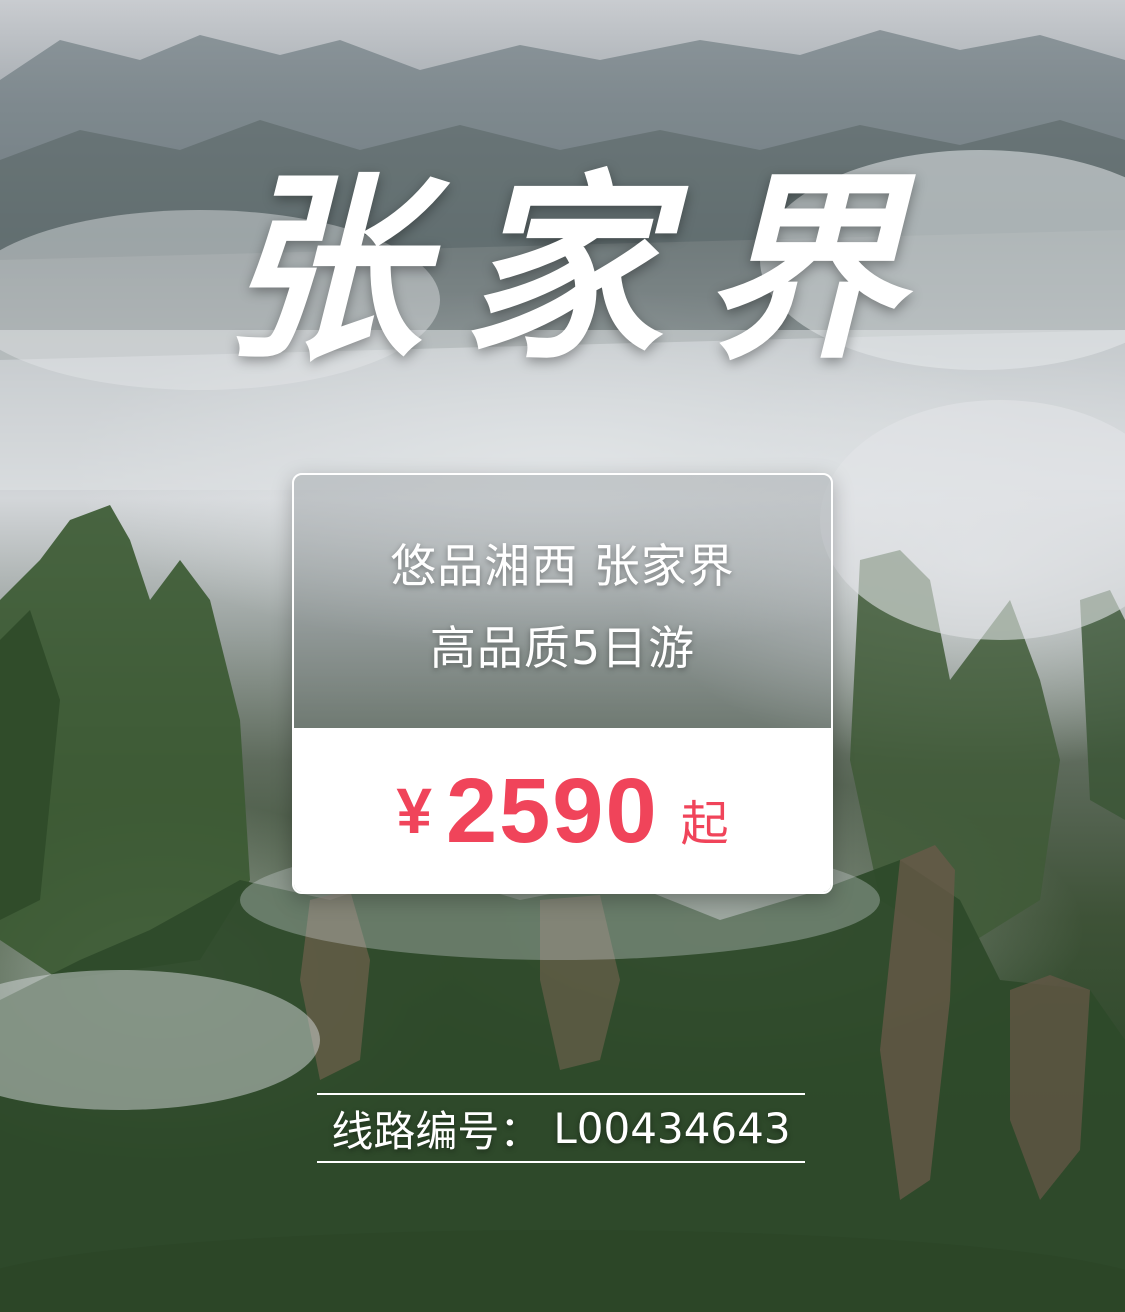 The width and height of the screenshot is (1125, 1312). What do you see at coordinates (414, 811) in the screenshot?
I see `currency-symbol: ¥` at bounding box center [414, 811].